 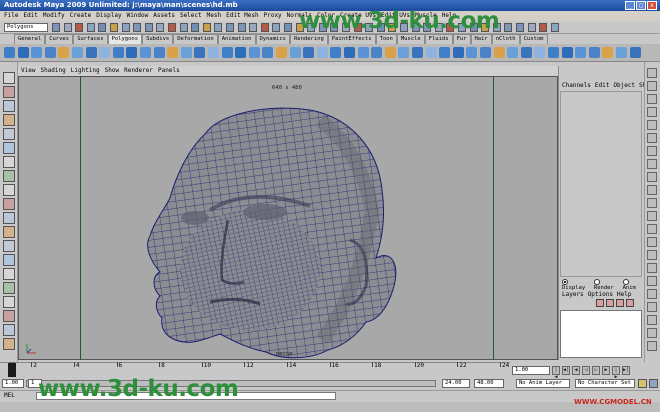 What do you see at coordinates (456, 383) in the screenshot?
I see `range-end-field: 24.00` at bounding box center [456, 383].